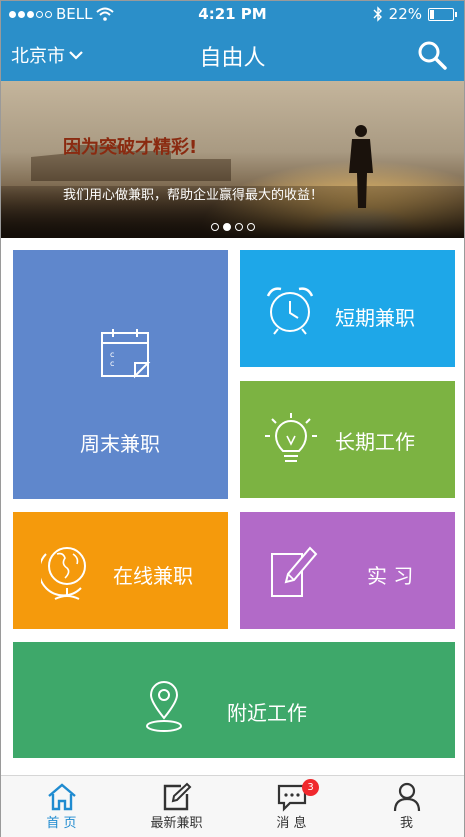  What do you see at coordinates (176, 823) in the screenshot?
I see `tab-label: 最新兼职` at bounding box center [176, 823].